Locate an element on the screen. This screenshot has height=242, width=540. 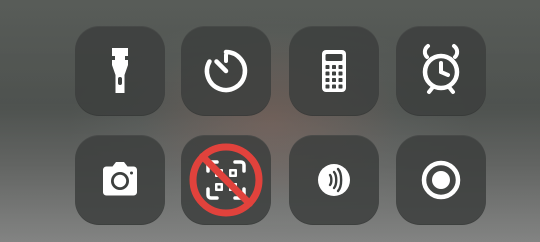
timer-button is located at coordinates (226, 71).